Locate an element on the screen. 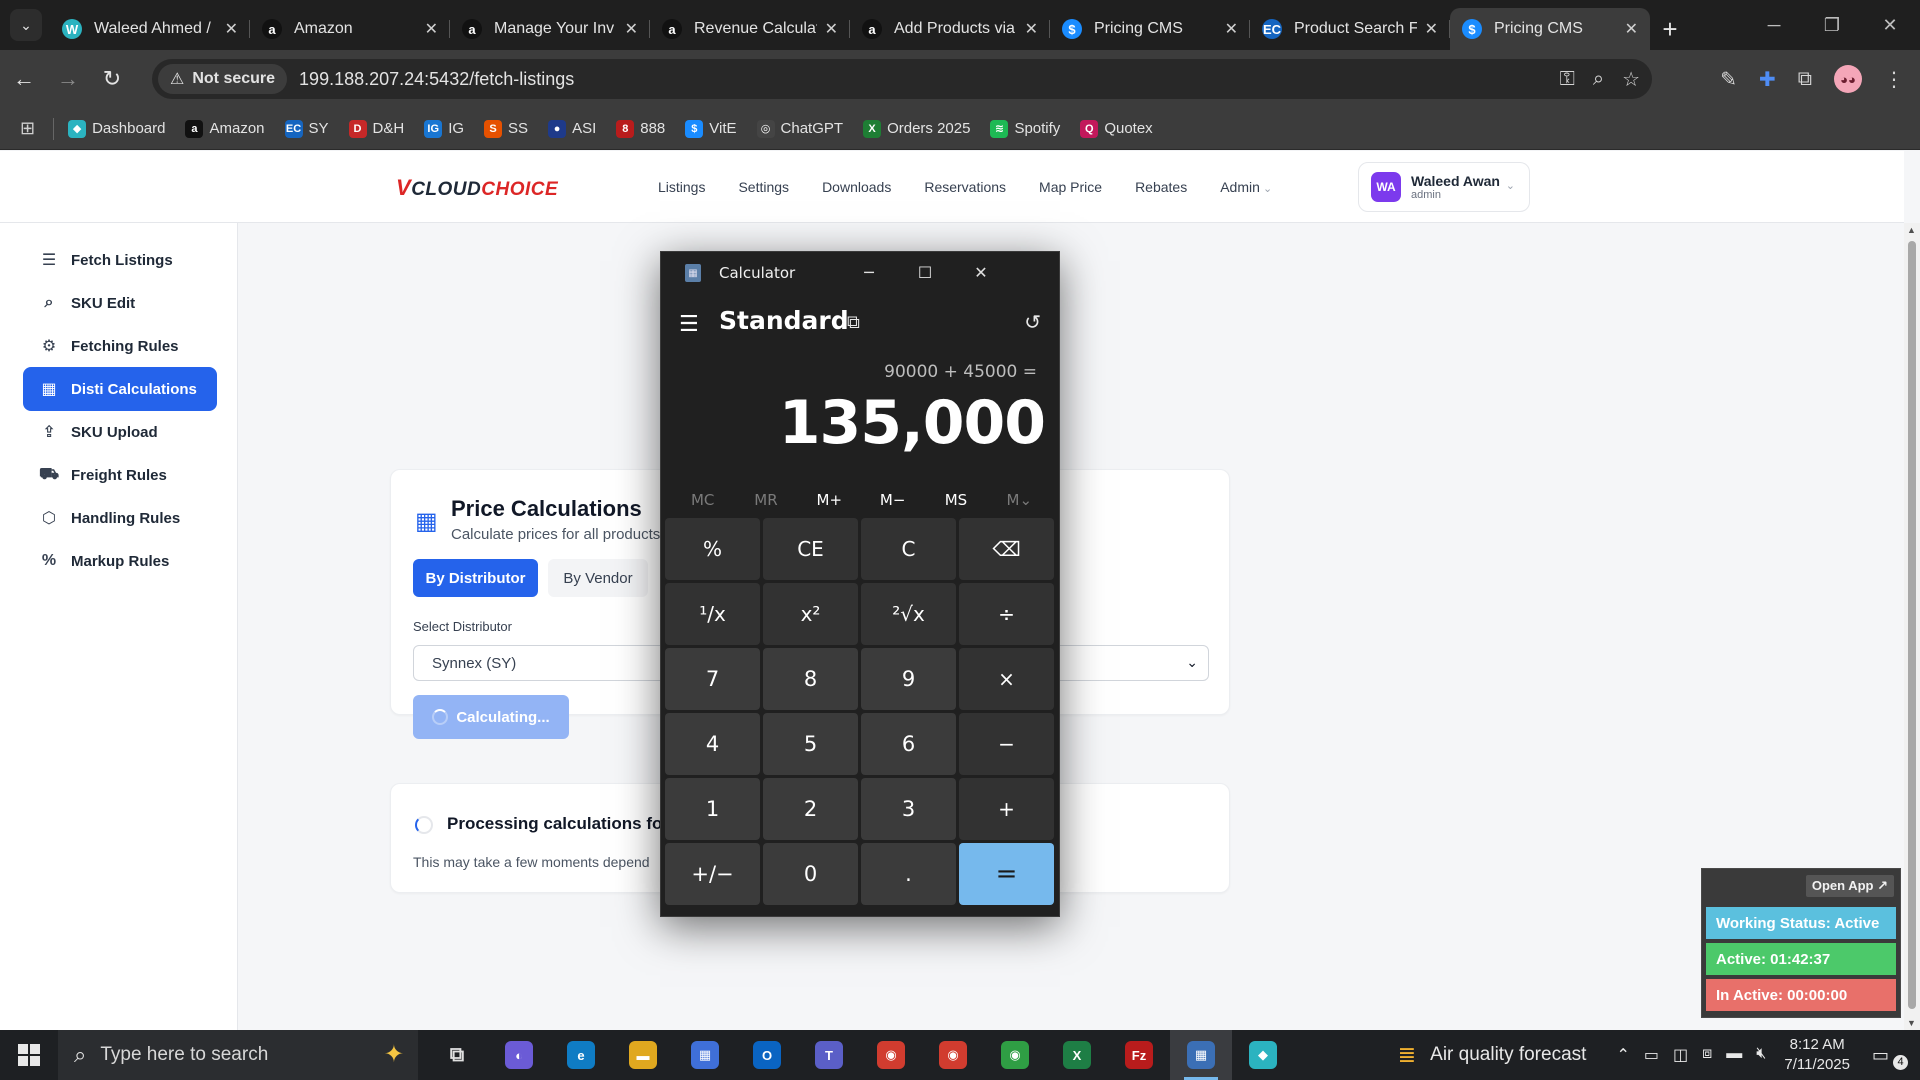 Image resolution: width=1920 pixels, height=1080 pixels. extension-feather-icon: ✎ is located at coordinates (1728, 79).